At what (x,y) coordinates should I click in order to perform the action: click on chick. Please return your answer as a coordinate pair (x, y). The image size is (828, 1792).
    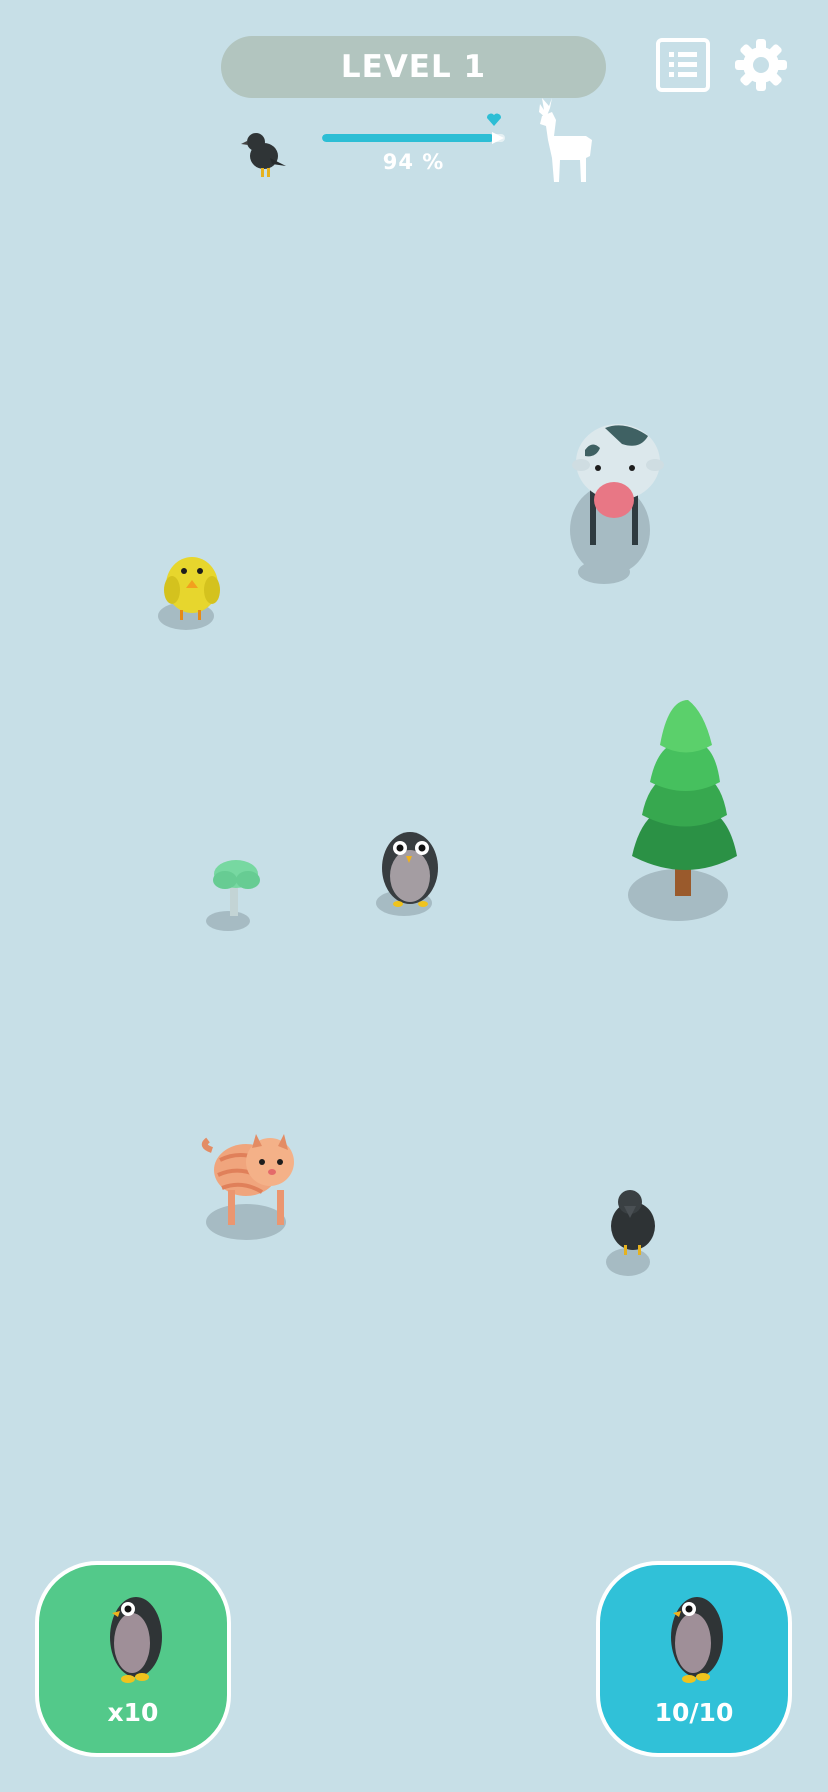
    Looking at the image, I should click on (189, 593).